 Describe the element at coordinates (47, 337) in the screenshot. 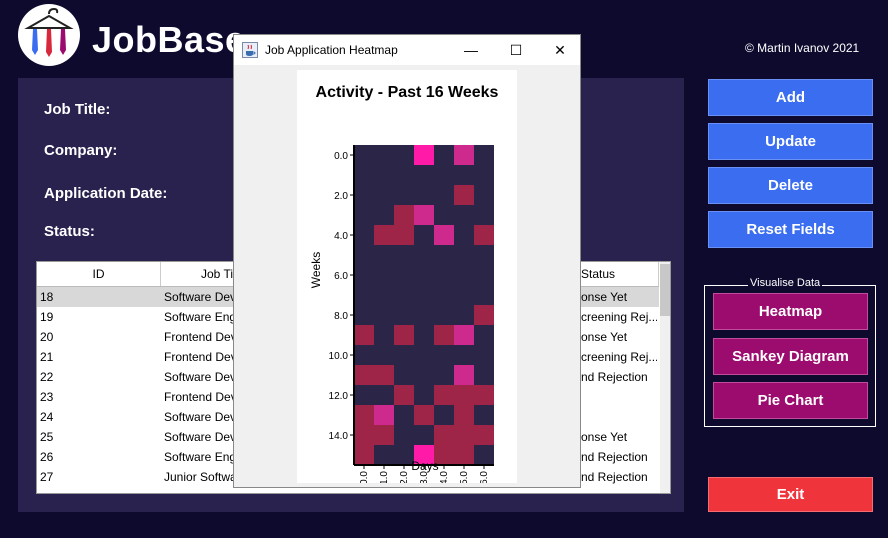

I see `cell-id: 20` at that location.